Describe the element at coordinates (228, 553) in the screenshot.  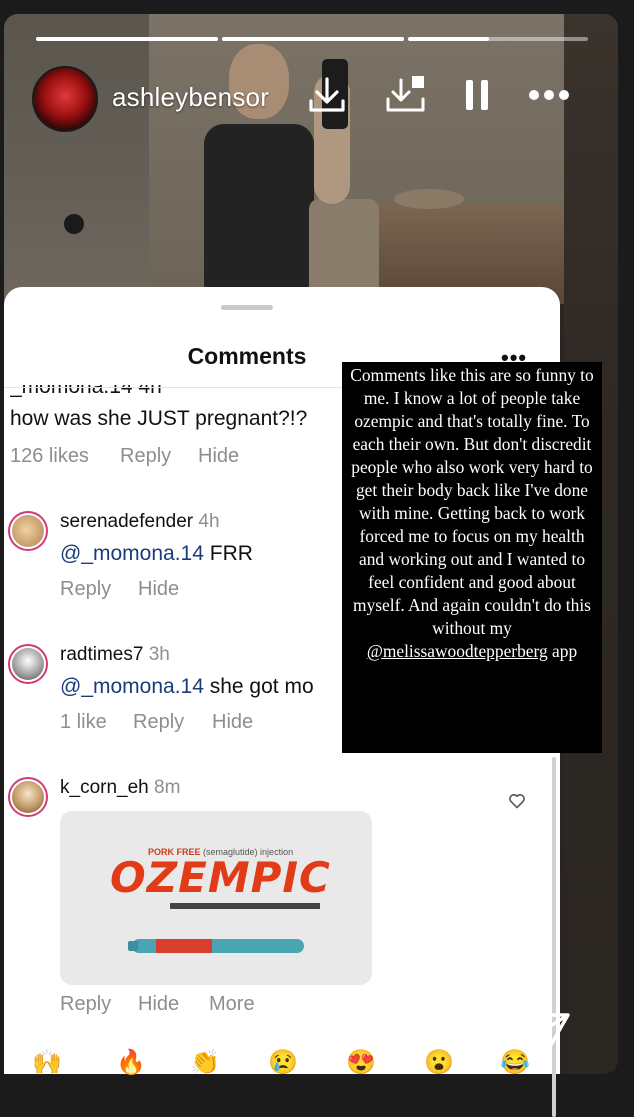
I see `comment-body: FRR` at that location.